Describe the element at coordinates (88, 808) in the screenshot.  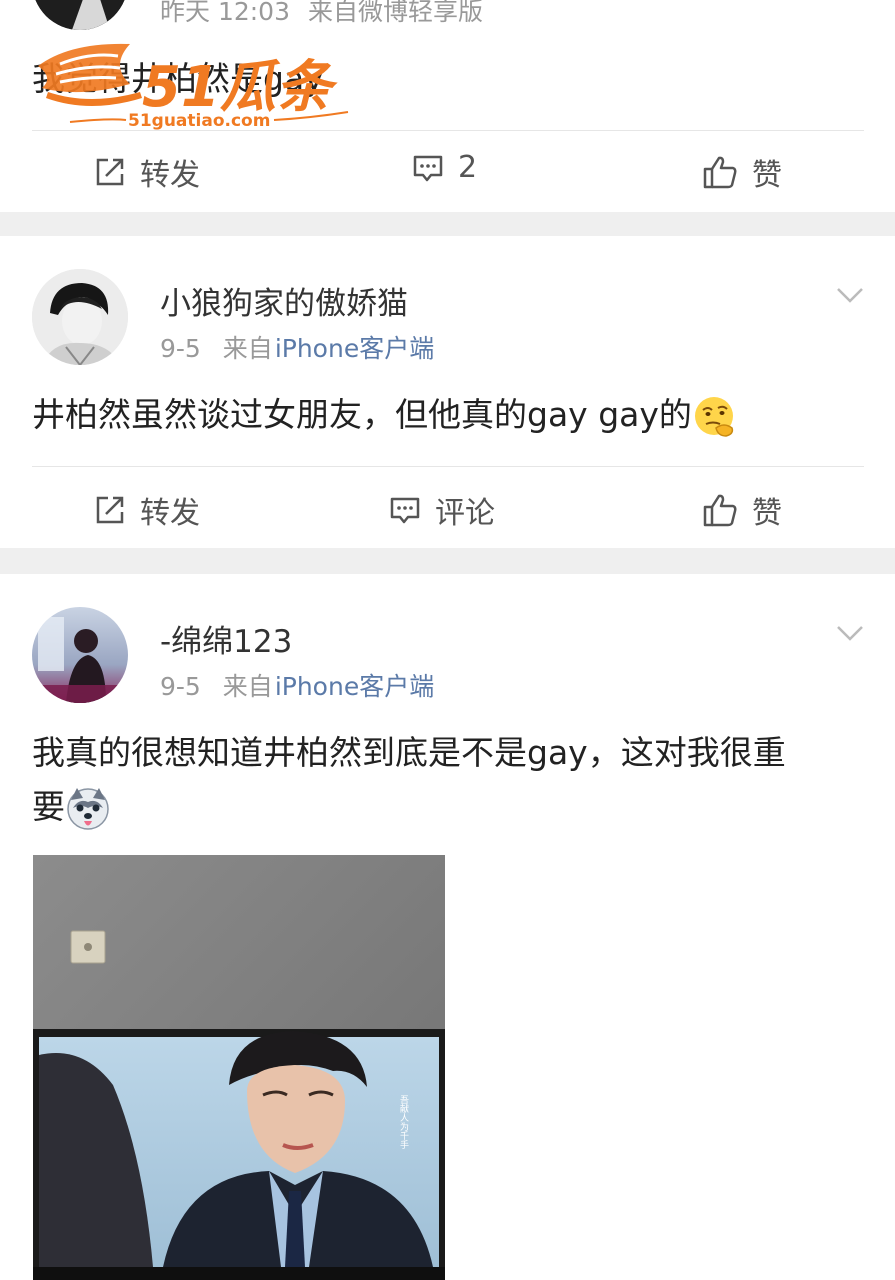
I see `husky-face-icon` at that location.